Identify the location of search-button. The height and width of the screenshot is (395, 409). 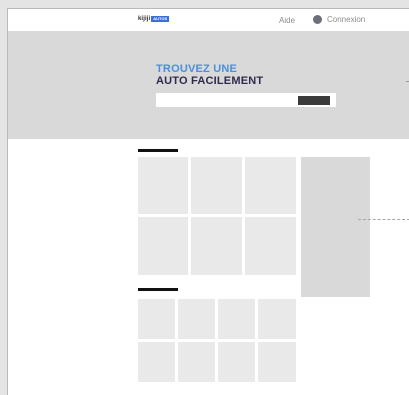
(314, 100).